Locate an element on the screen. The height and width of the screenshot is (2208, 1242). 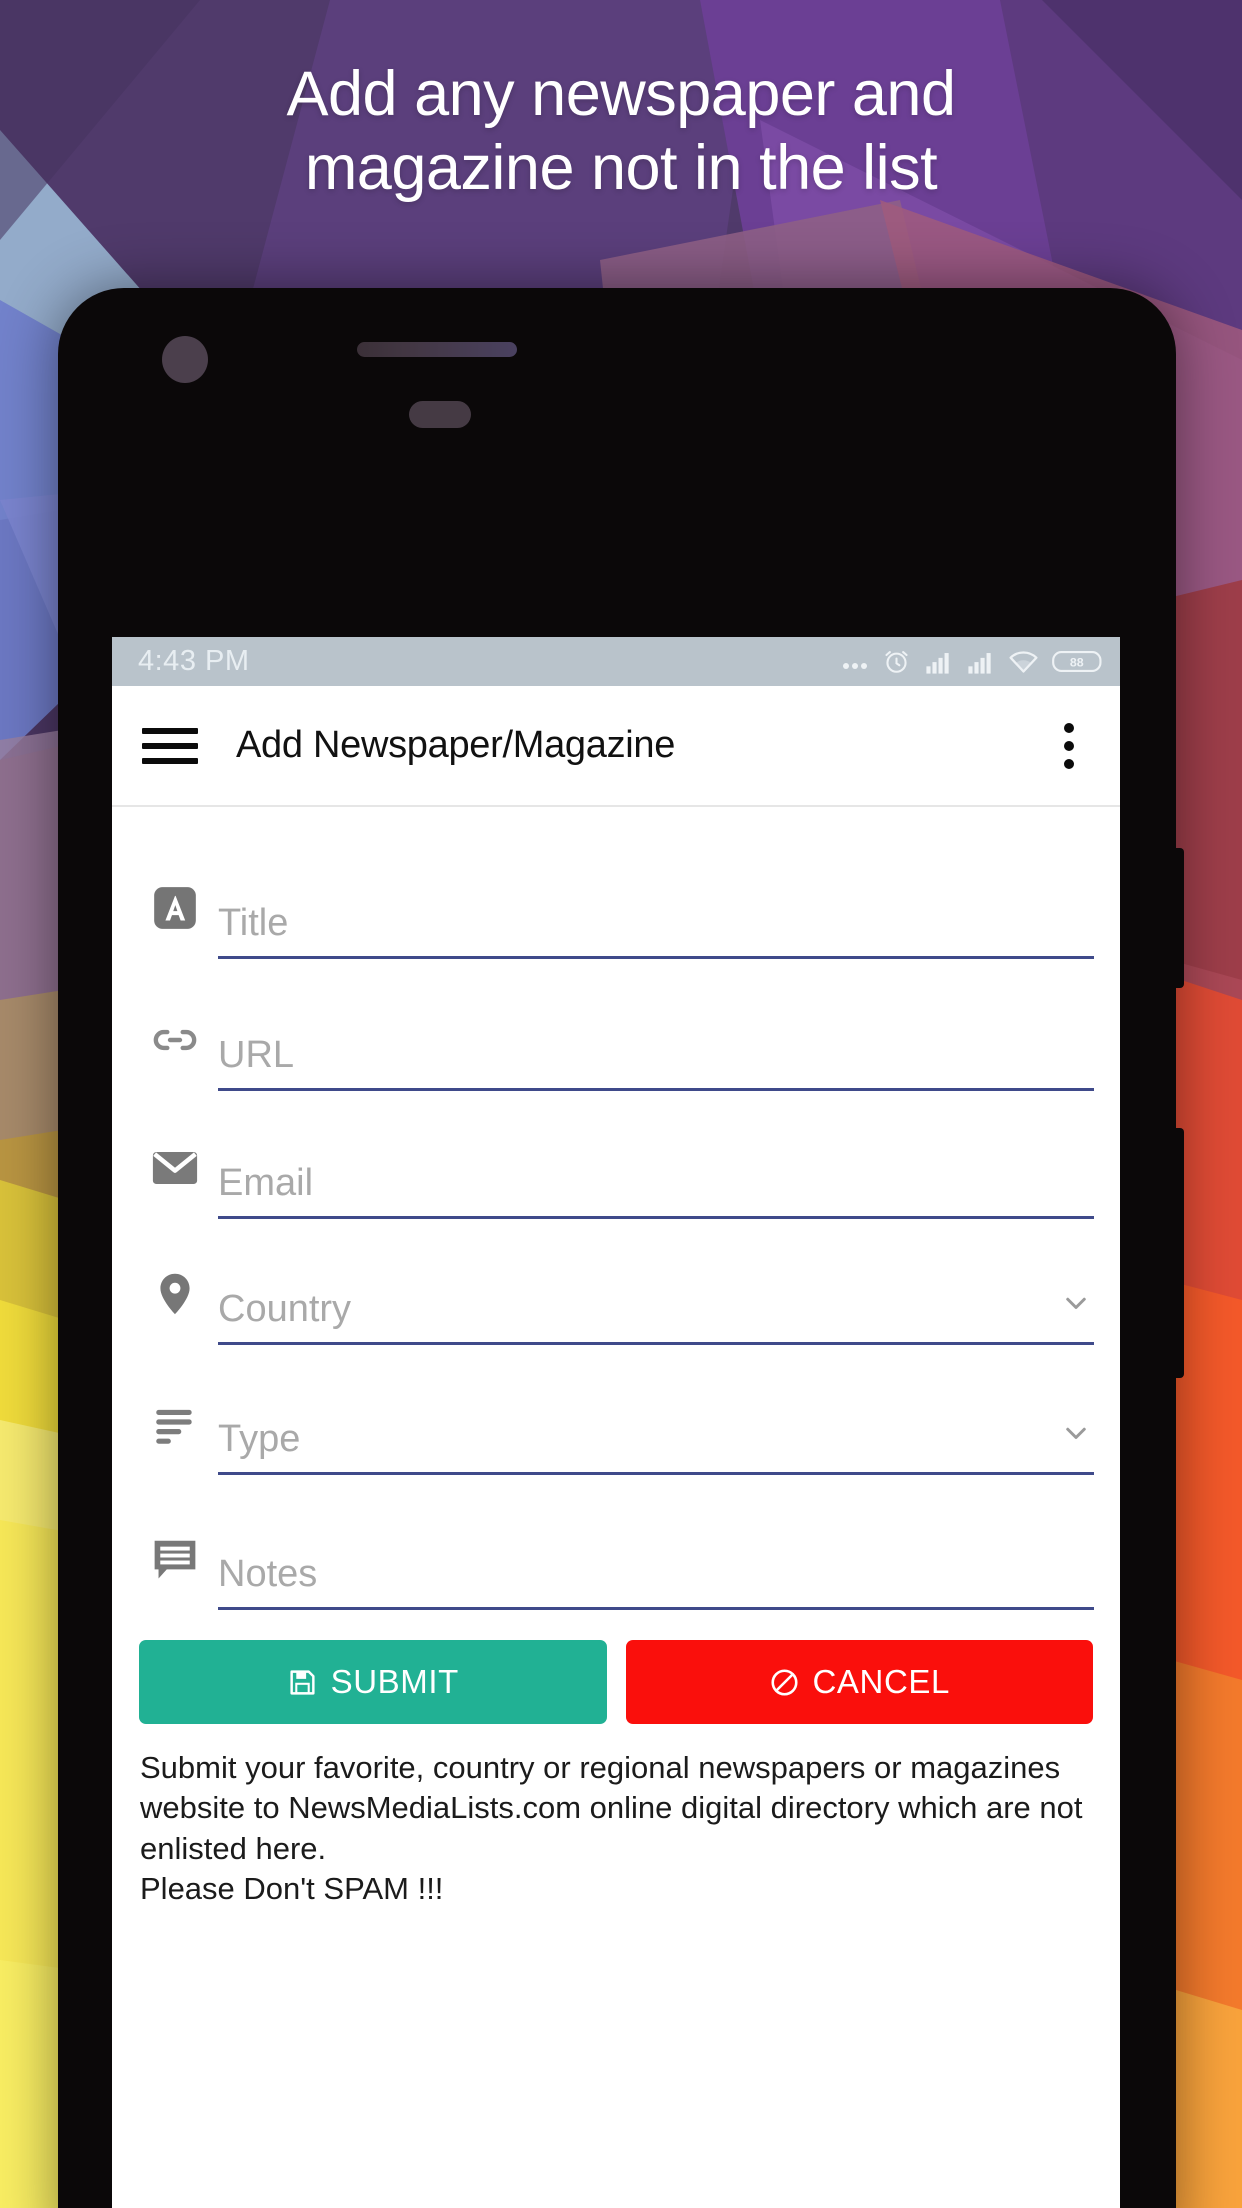
headline-line-2: magazine not in the list is located at coordinates (621, 167).